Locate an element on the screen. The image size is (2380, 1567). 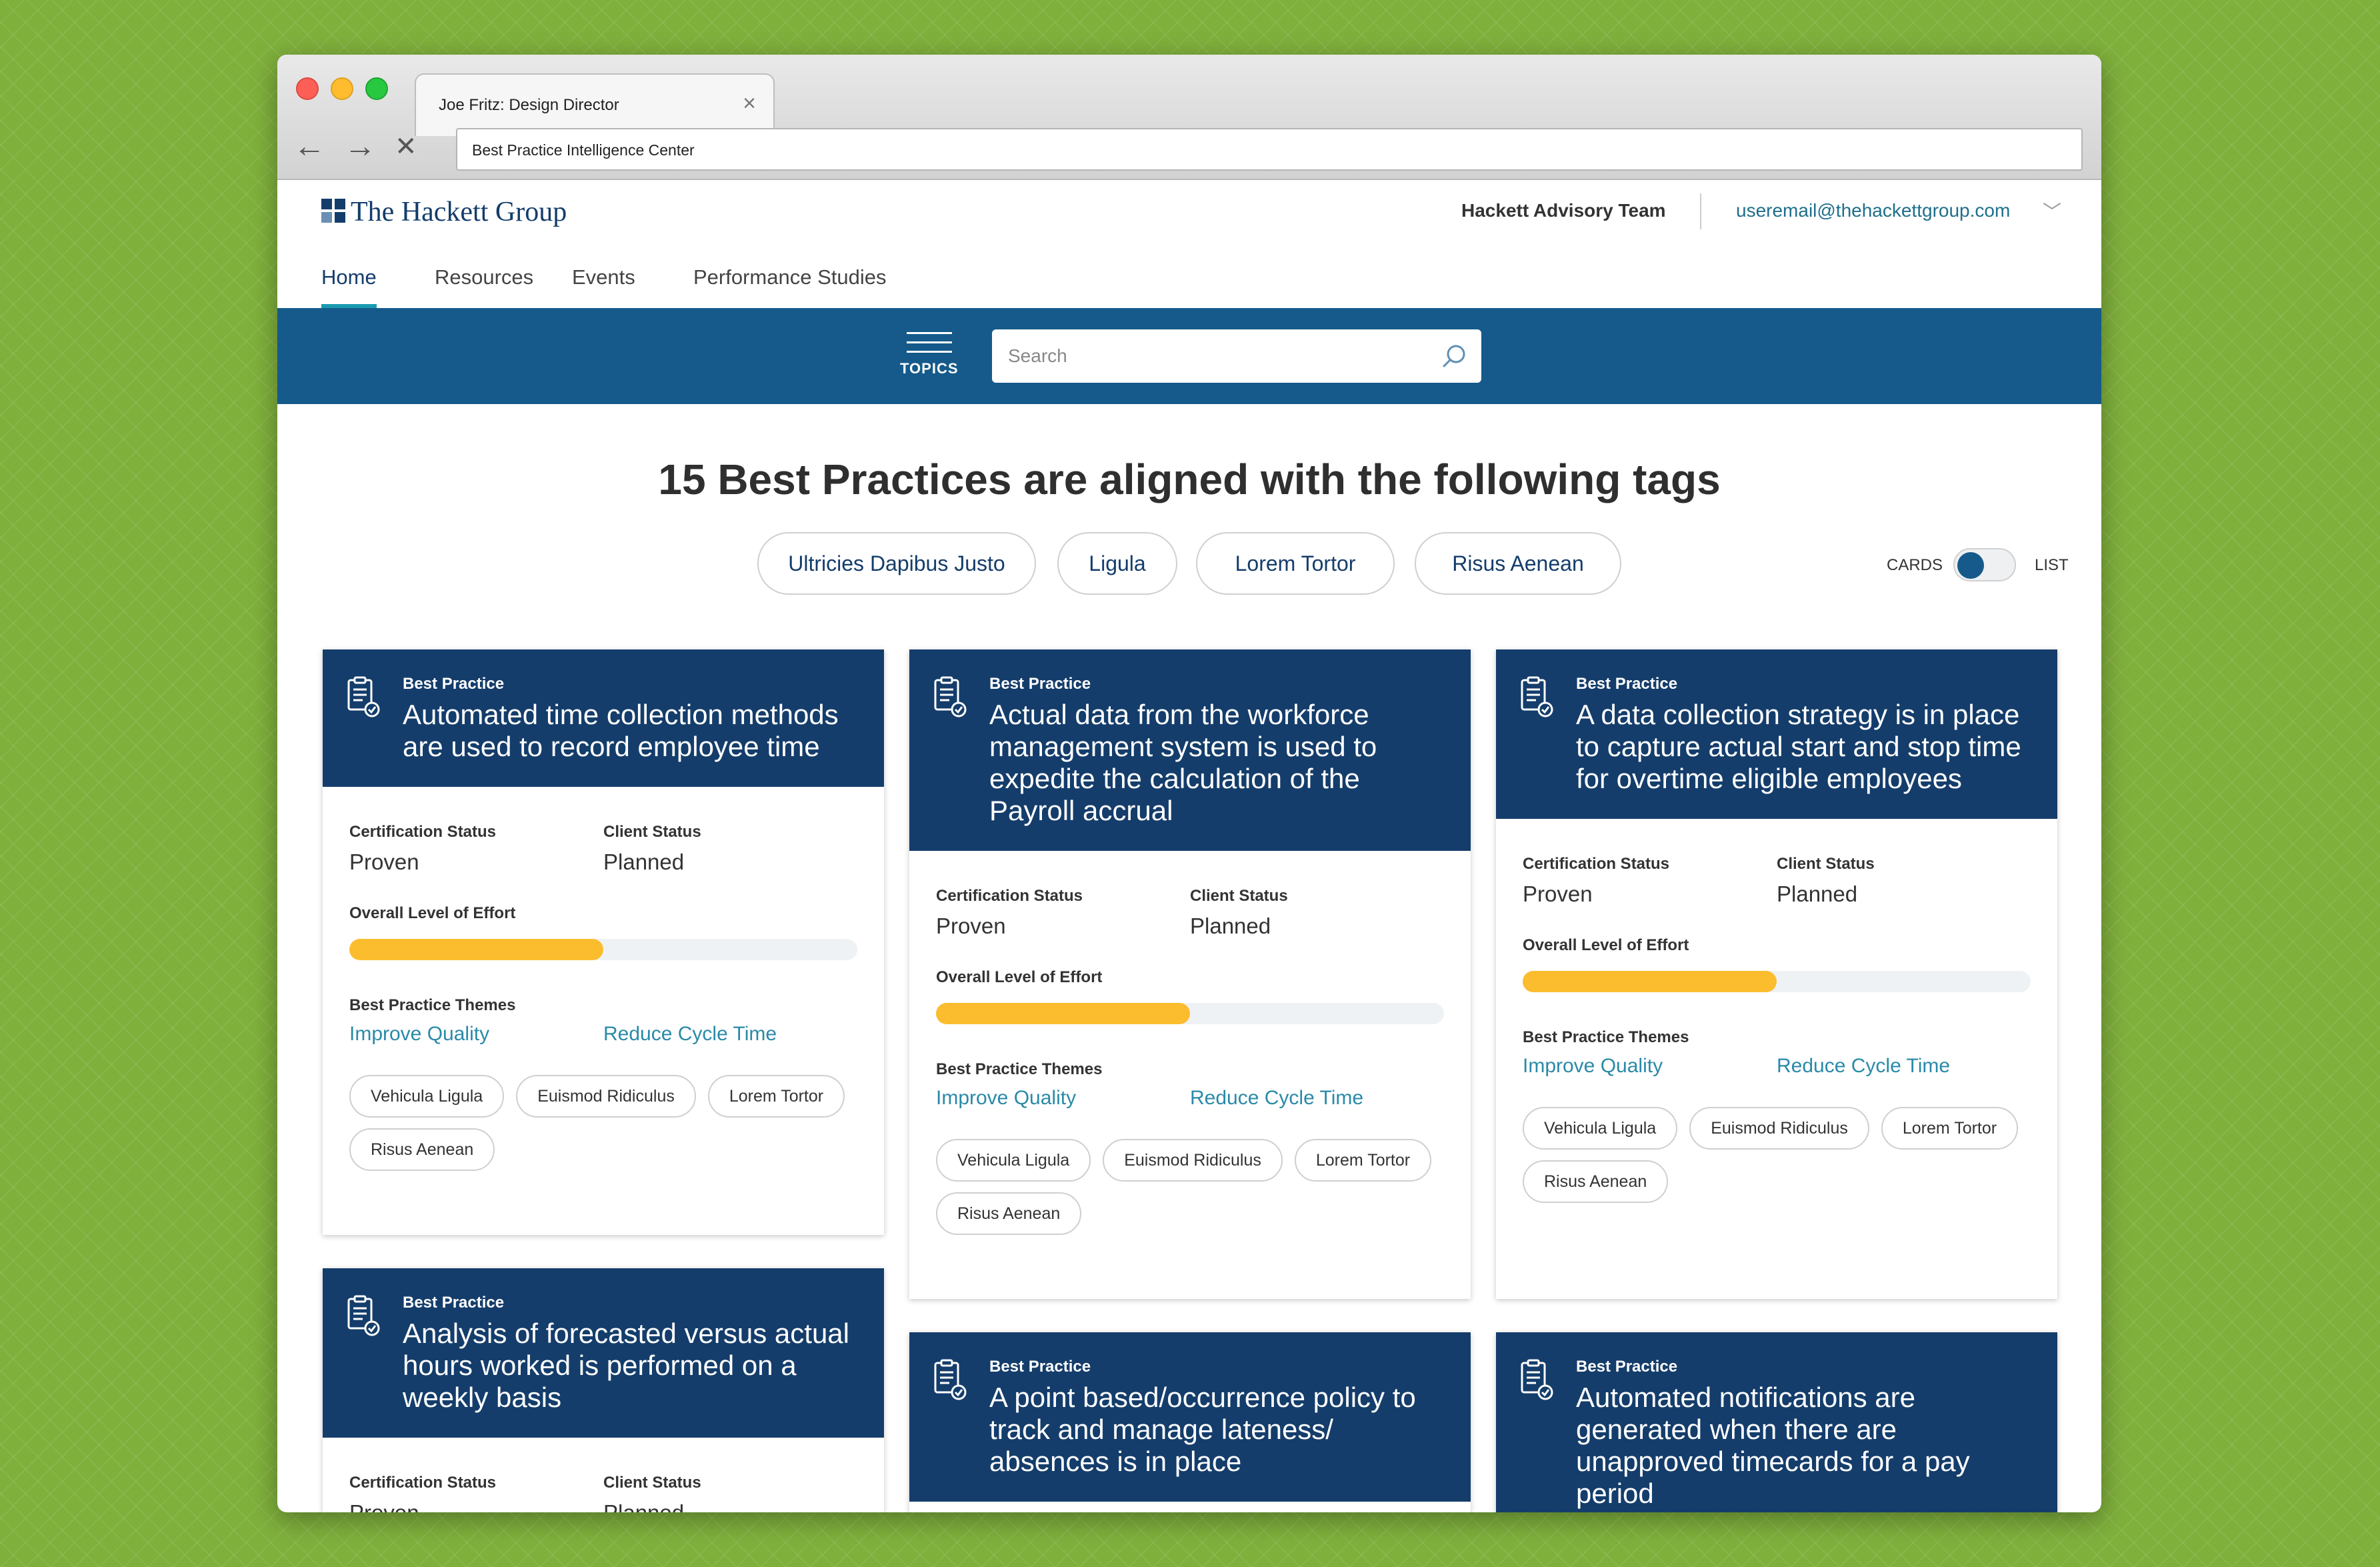
search-box is located at coordinates (1236, 356).